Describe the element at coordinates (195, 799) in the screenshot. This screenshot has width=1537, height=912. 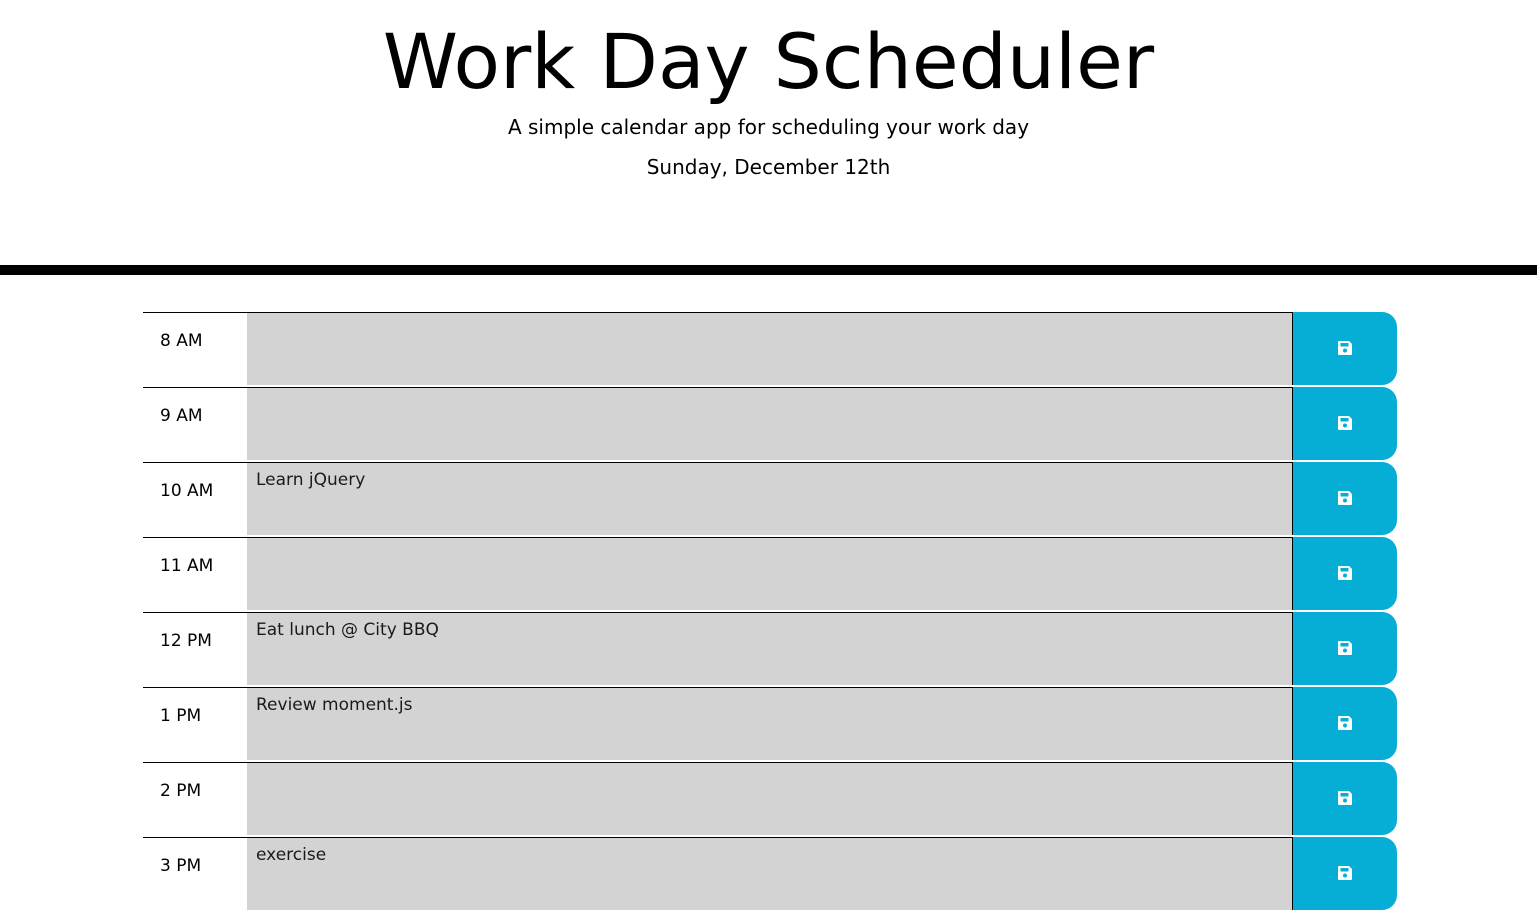
I see `hour-label: 2 PM` at that location.